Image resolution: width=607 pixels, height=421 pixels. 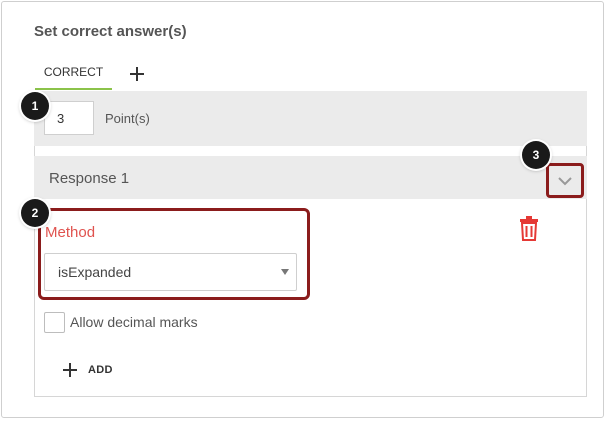 I want to click on section-title: Set correct answer(s), so click(x=110, y=31).